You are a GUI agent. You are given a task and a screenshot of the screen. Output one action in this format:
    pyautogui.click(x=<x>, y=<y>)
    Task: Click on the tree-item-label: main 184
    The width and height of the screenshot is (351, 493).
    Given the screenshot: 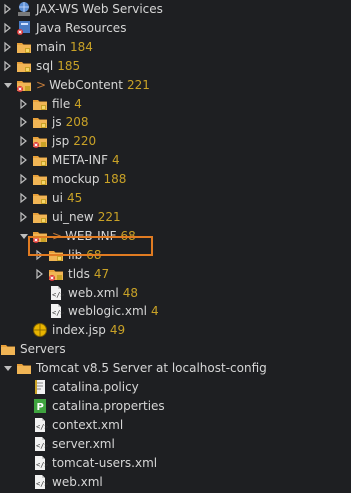 What is the action you would take?
    pyautogui.click(x=64, y=47)
    